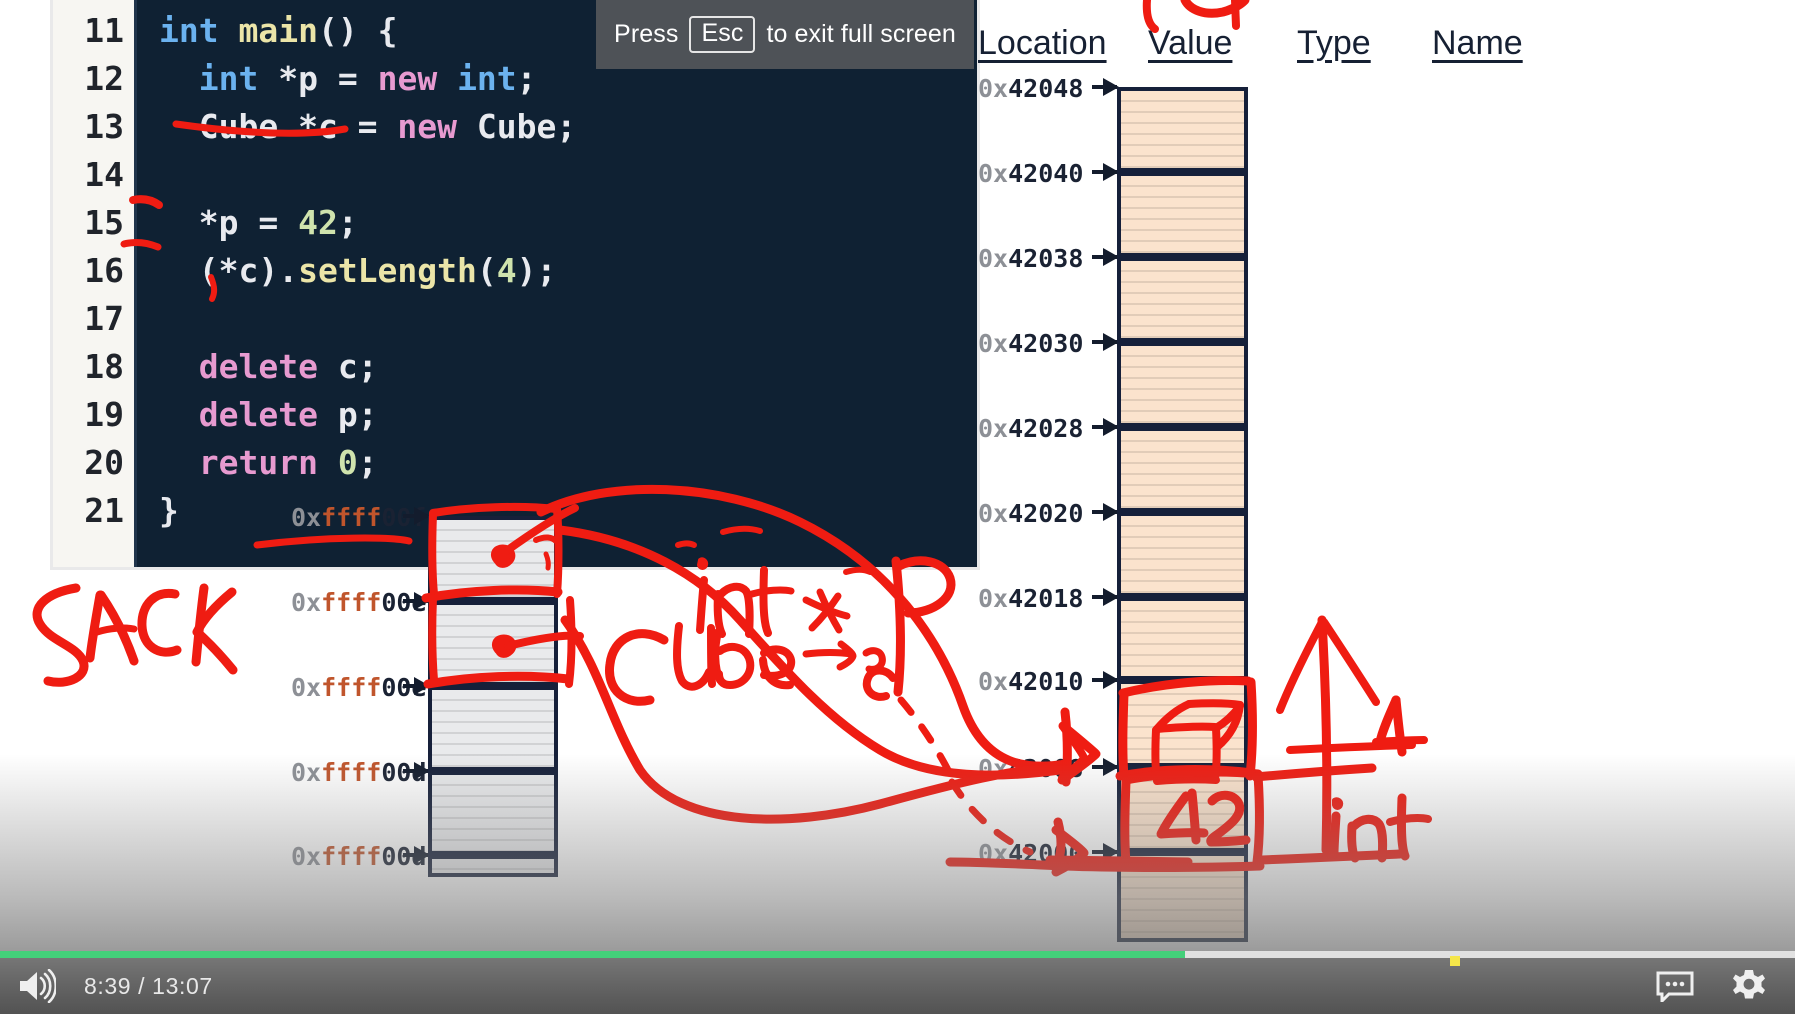 This screenshot has width=1795, height=1014. Describe the element at coordinates (1042, 43) in the screenshot. I see `column-header-location: Location` at that location.